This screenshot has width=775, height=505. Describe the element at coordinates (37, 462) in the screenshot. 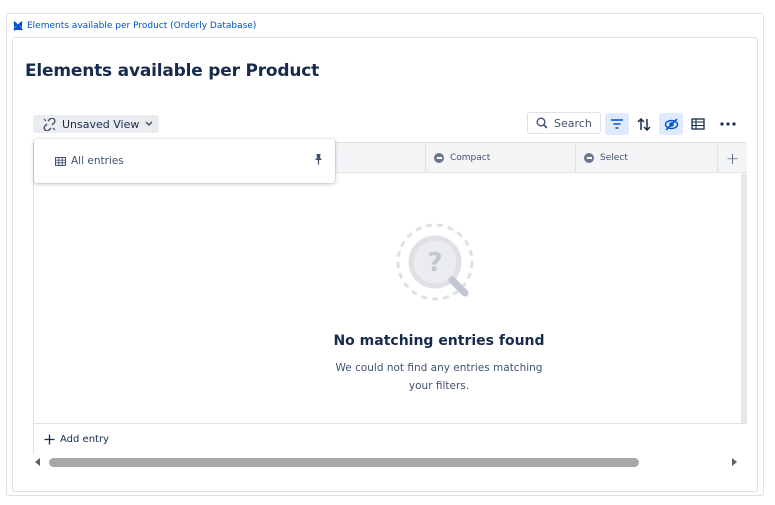

I see `scroll-left-arrow-icon` at that location.